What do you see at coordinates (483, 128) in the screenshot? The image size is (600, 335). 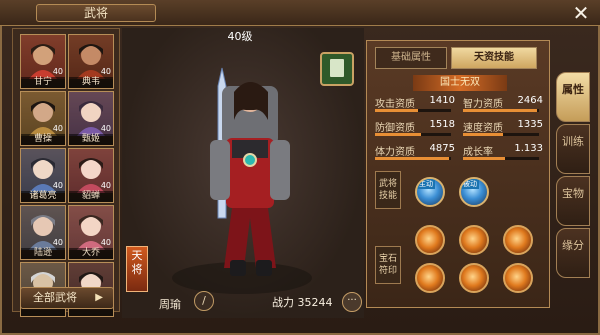 I see `stat-label: 速度资质` at bounding box center [483, 128].